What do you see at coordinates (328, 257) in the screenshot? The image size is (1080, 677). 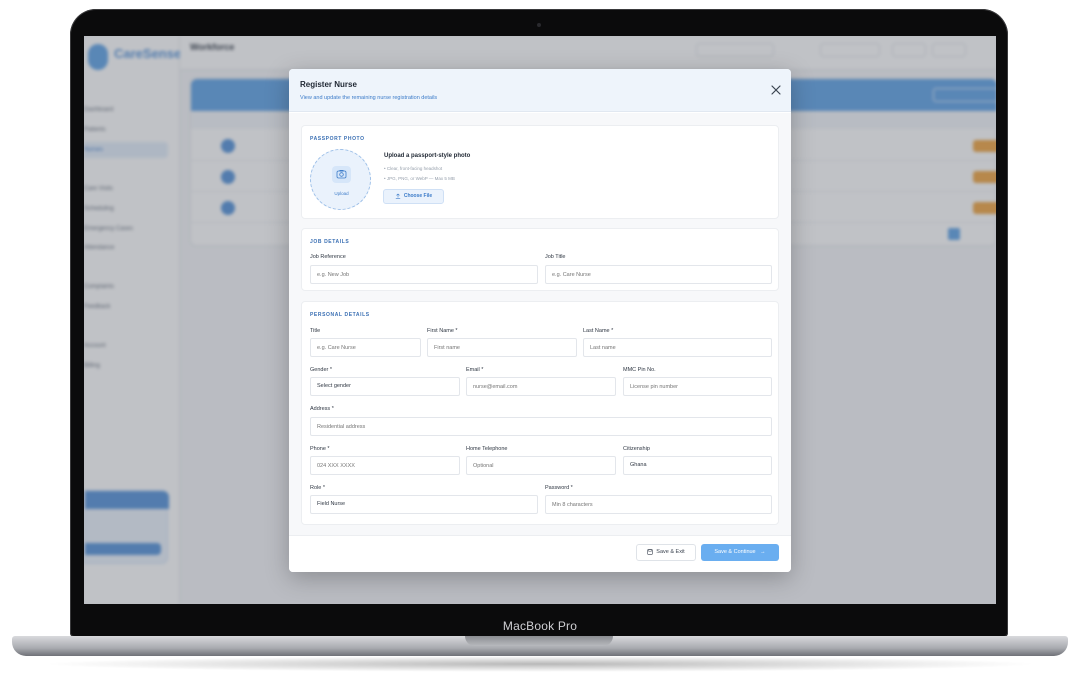 I see `job-reference-label: Job Reference` at bounding box center [328, 257].